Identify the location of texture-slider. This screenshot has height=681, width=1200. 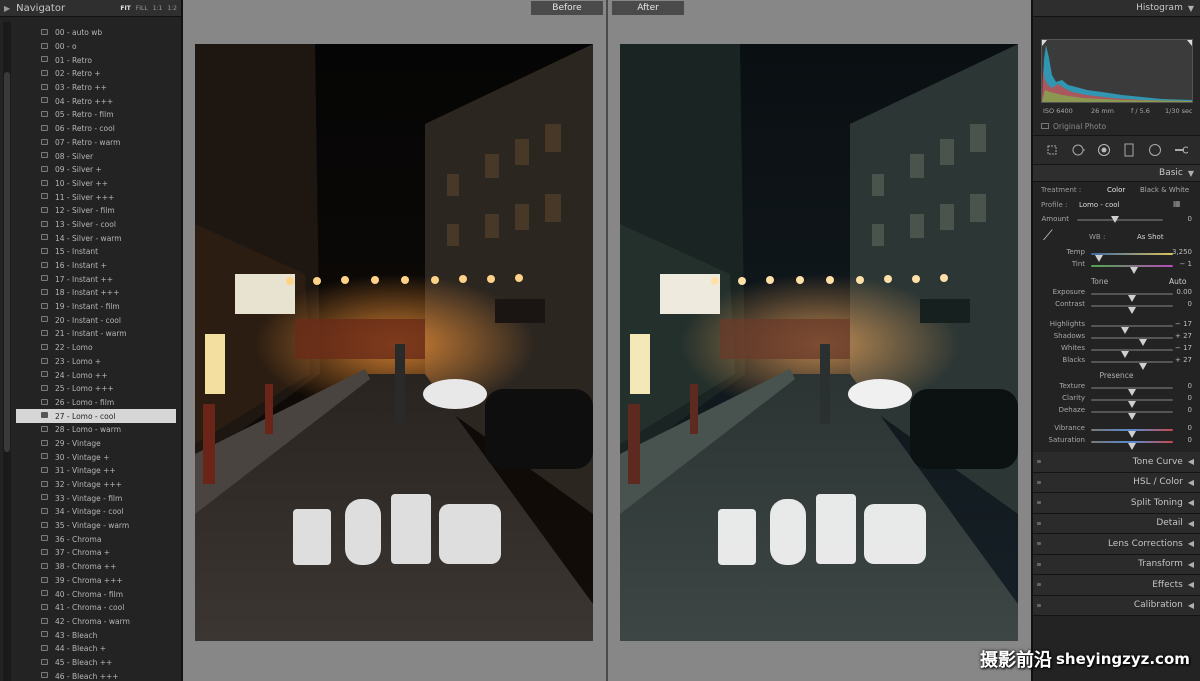
(1132, 391).